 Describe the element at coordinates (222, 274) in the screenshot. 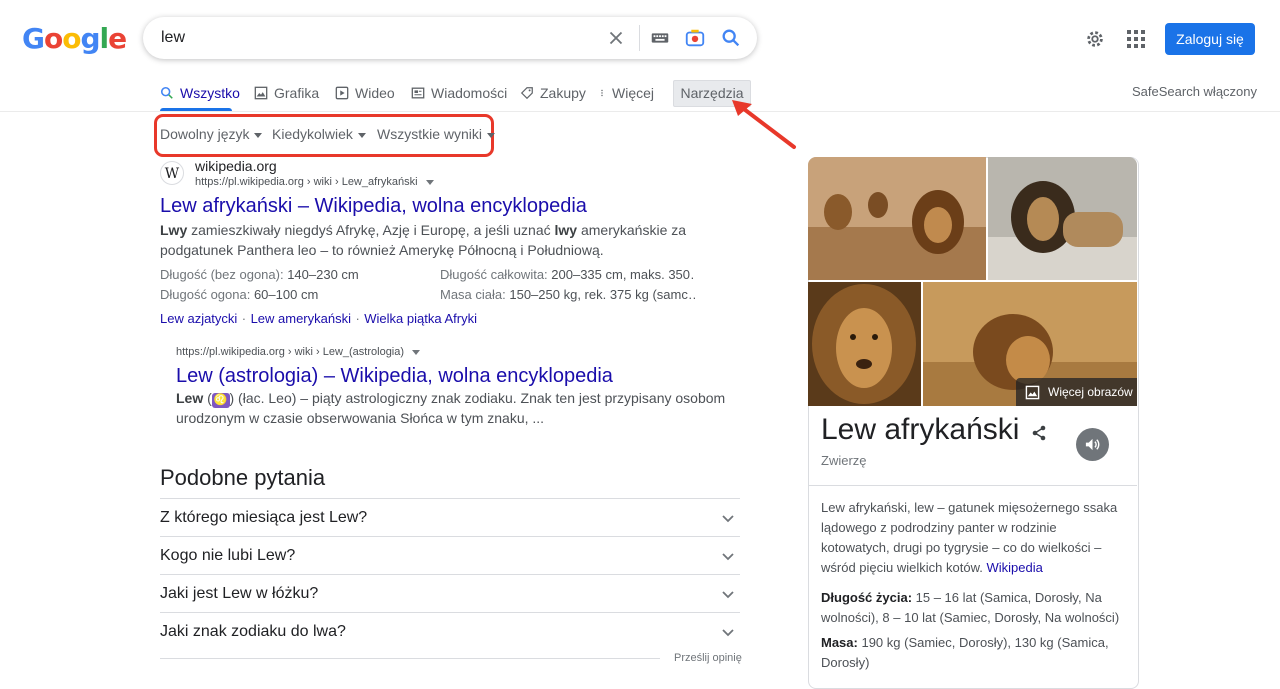

I see `fact-label: Długość (bez ogona):` at that location.